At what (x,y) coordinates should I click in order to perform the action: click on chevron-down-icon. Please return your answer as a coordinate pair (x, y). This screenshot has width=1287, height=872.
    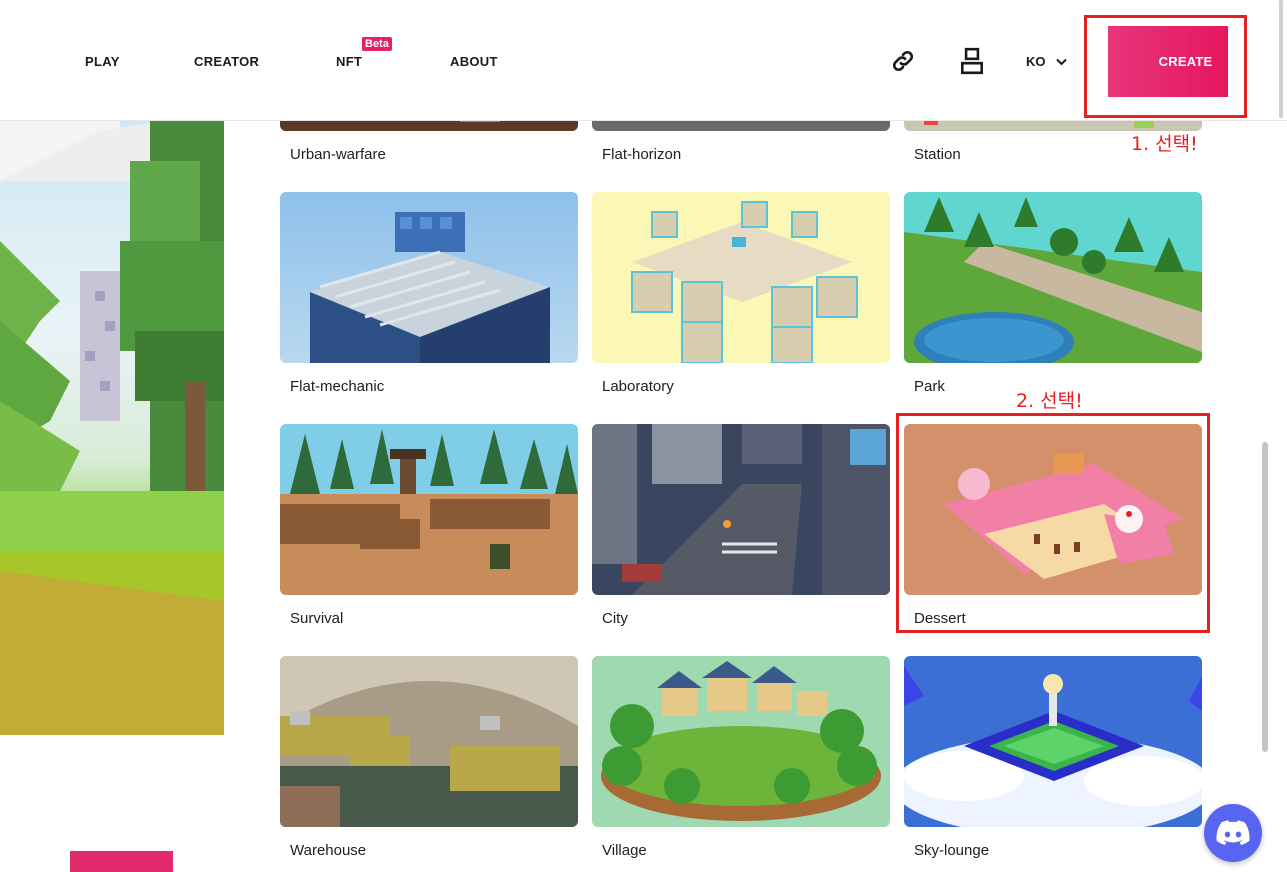
    Looking at the image, I should click on (1061, 61).